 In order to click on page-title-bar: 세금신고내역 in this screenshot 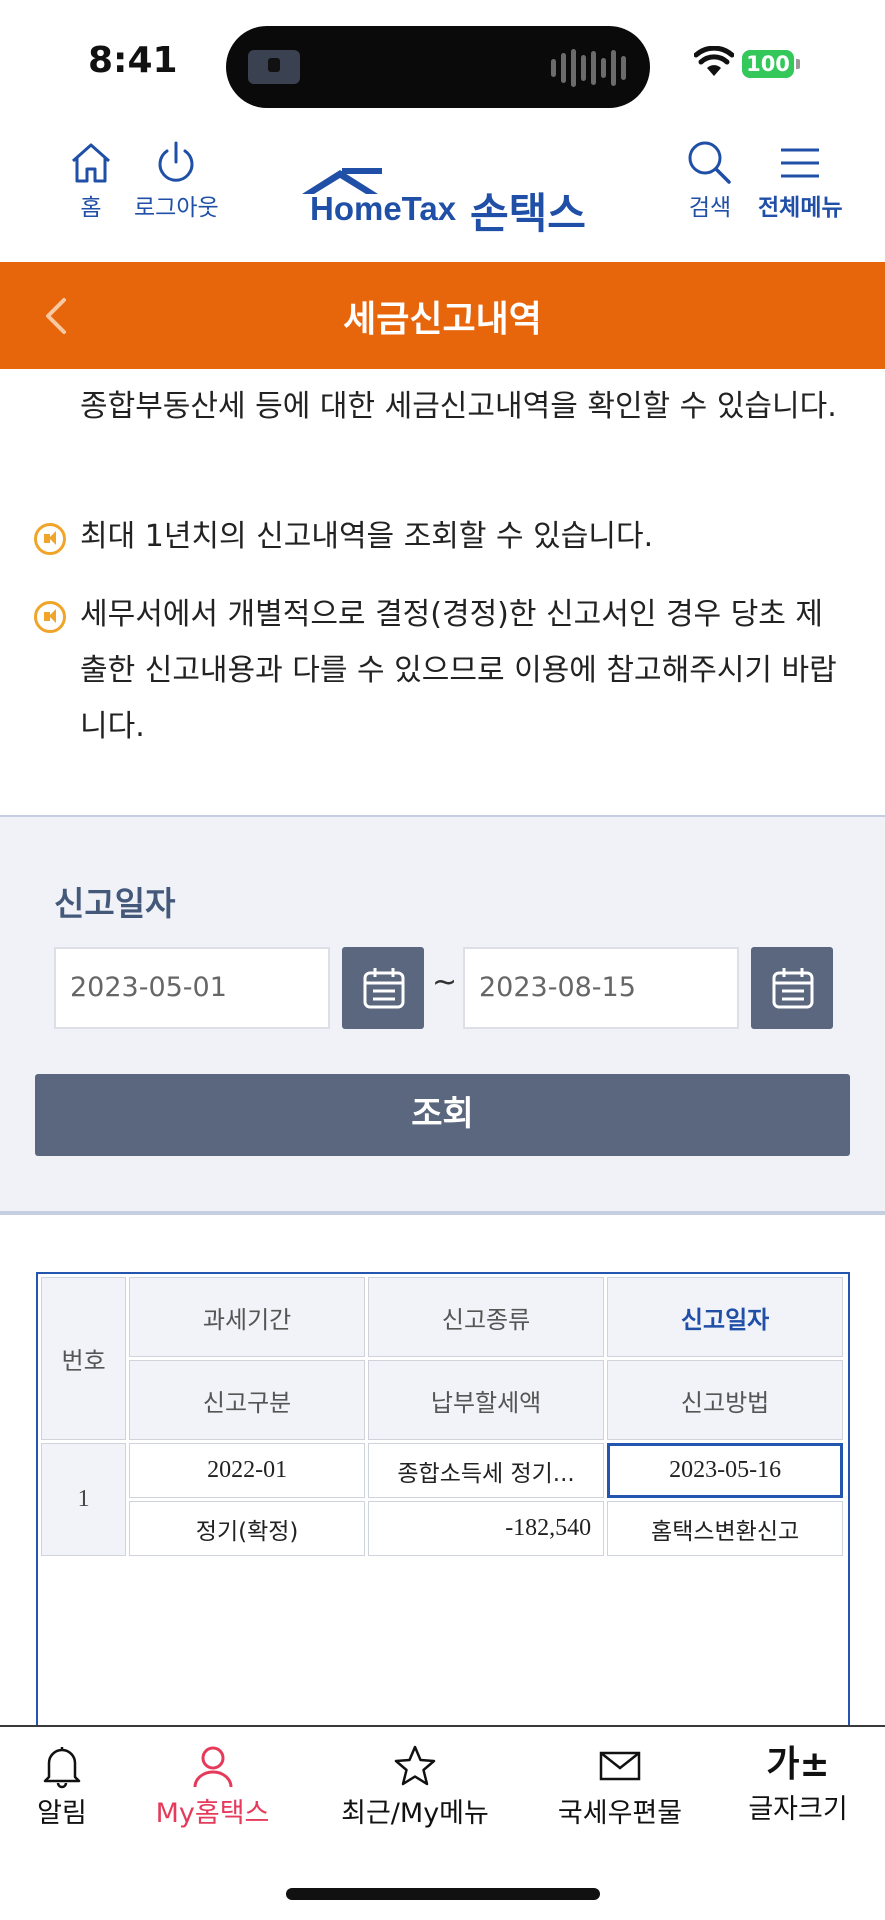, I will do `click(442, 315)`.